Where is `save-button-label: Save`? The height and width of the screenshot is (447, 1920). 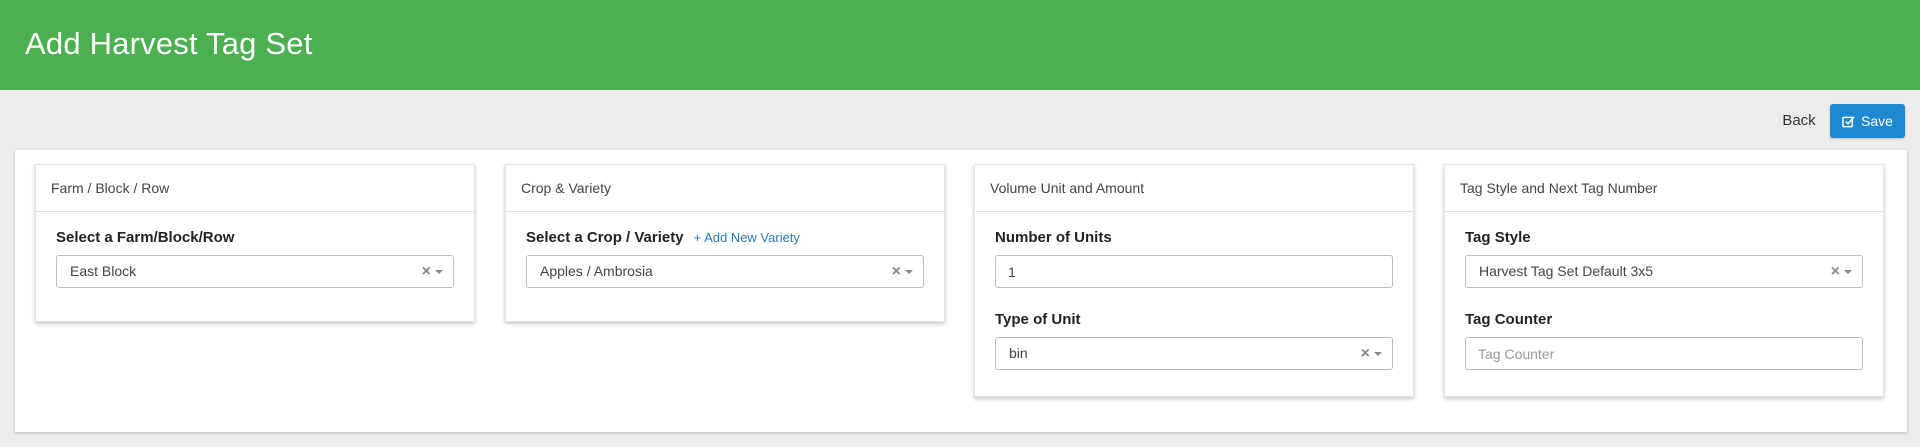
save-button-label: Save is located at coordinates (1877, 121).